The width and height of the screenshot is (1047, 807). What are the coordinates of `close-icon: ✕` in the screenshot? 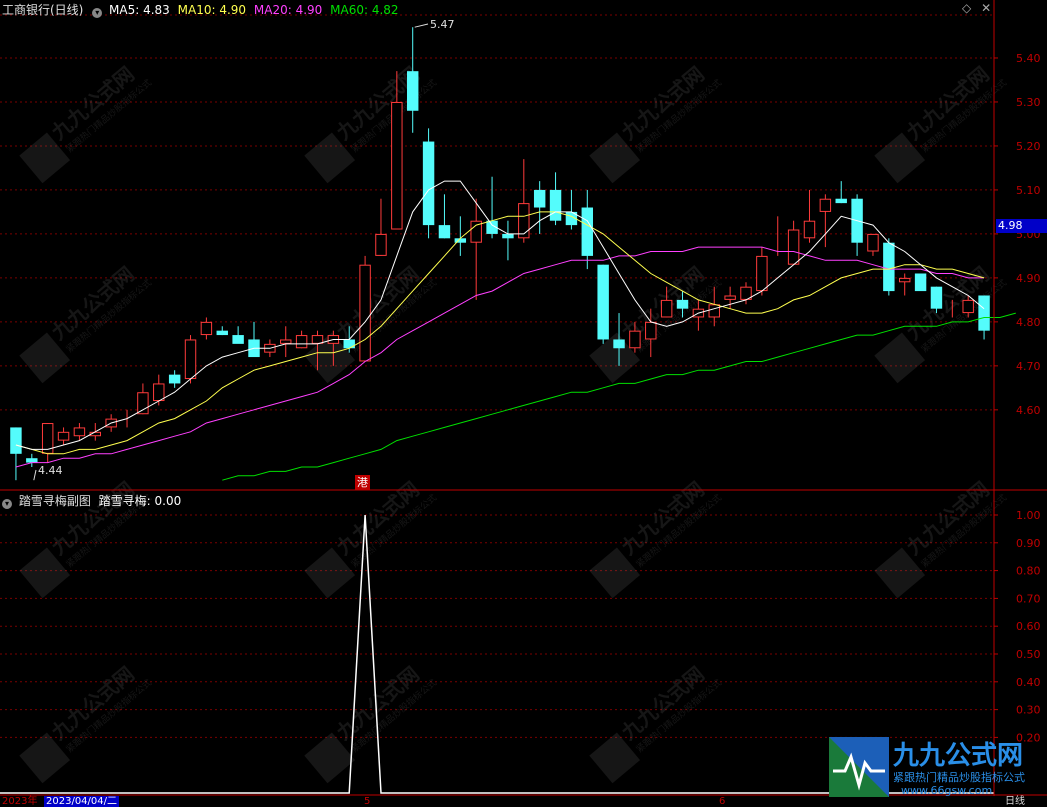 It's located at (986, 8).